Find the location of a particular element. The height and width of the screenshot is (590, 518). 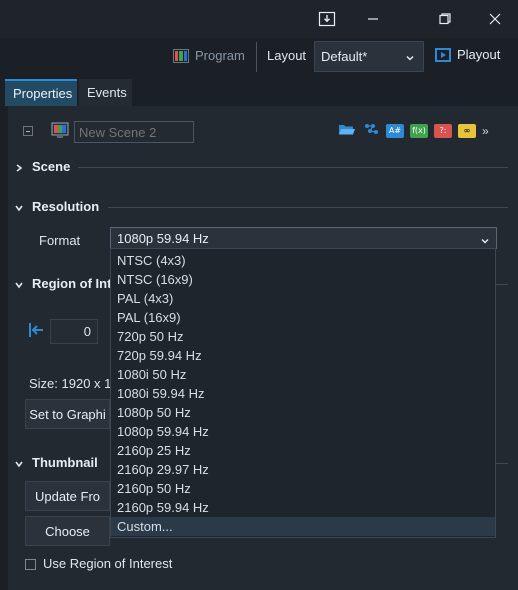

roi-left-value: 0 is located at coordinates (87, 331).